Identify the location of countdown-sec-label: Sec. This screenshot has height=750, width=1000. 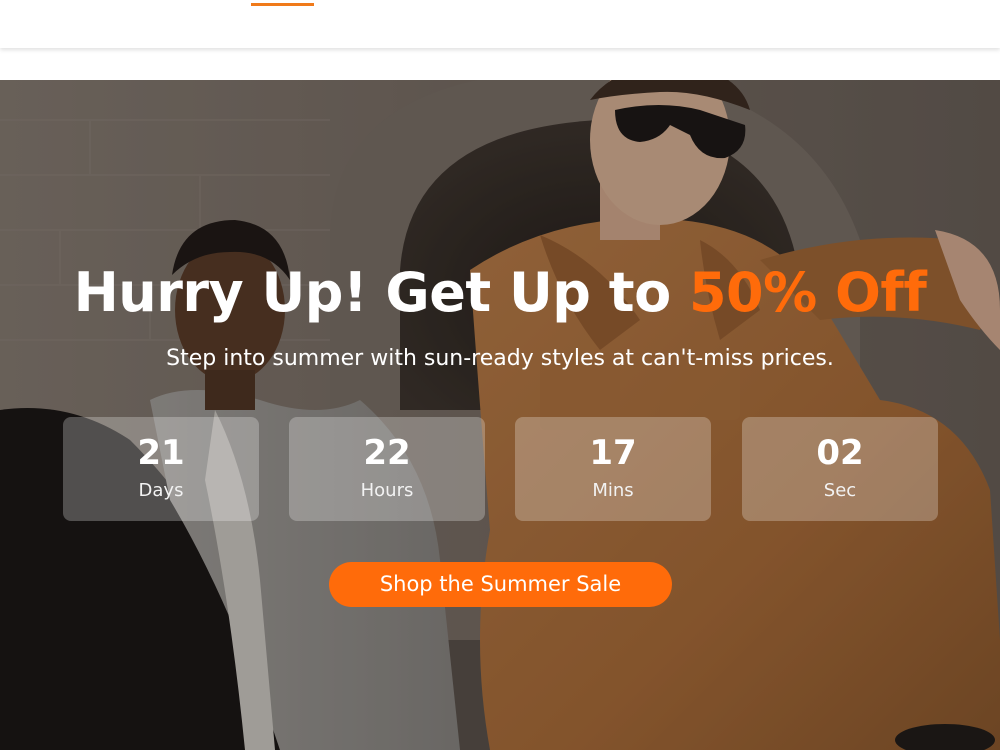
(840, 490).